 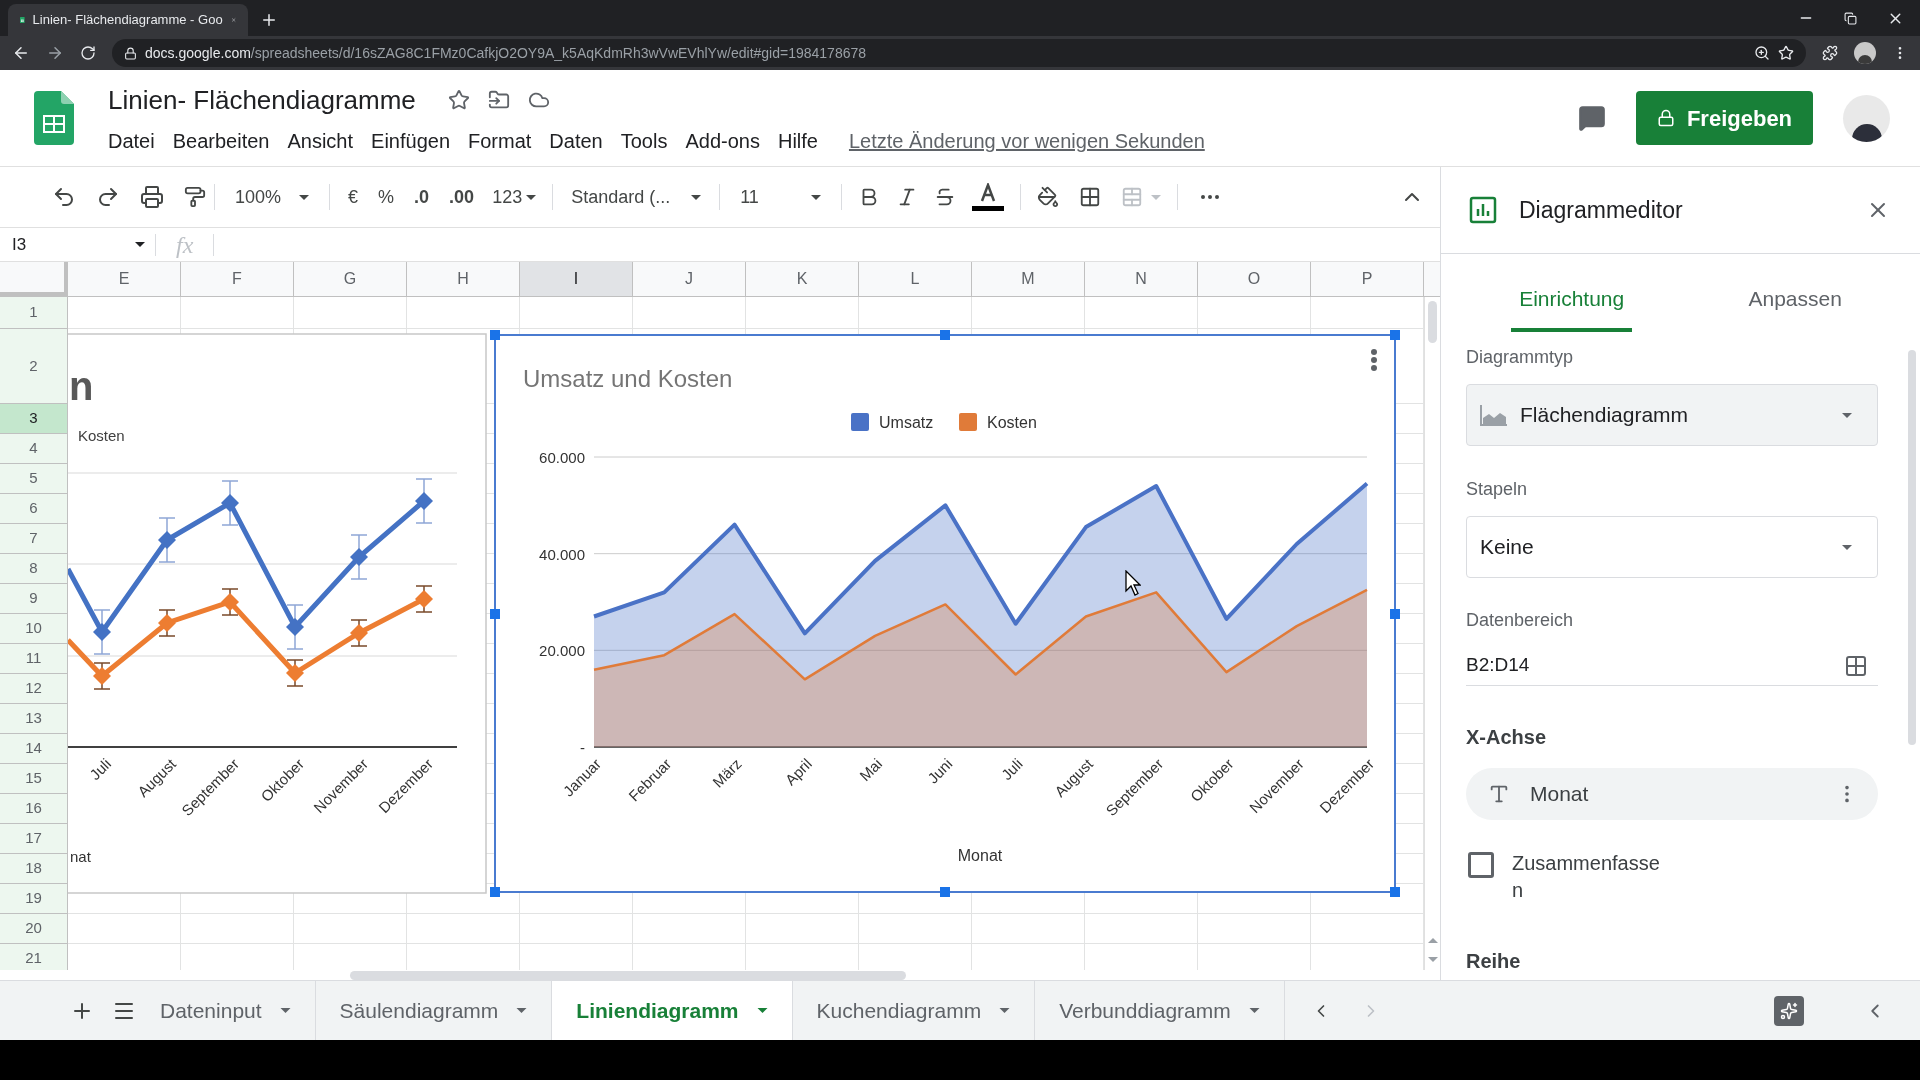 I want to click on menu-item: Datei, so click(x=136, y=140).